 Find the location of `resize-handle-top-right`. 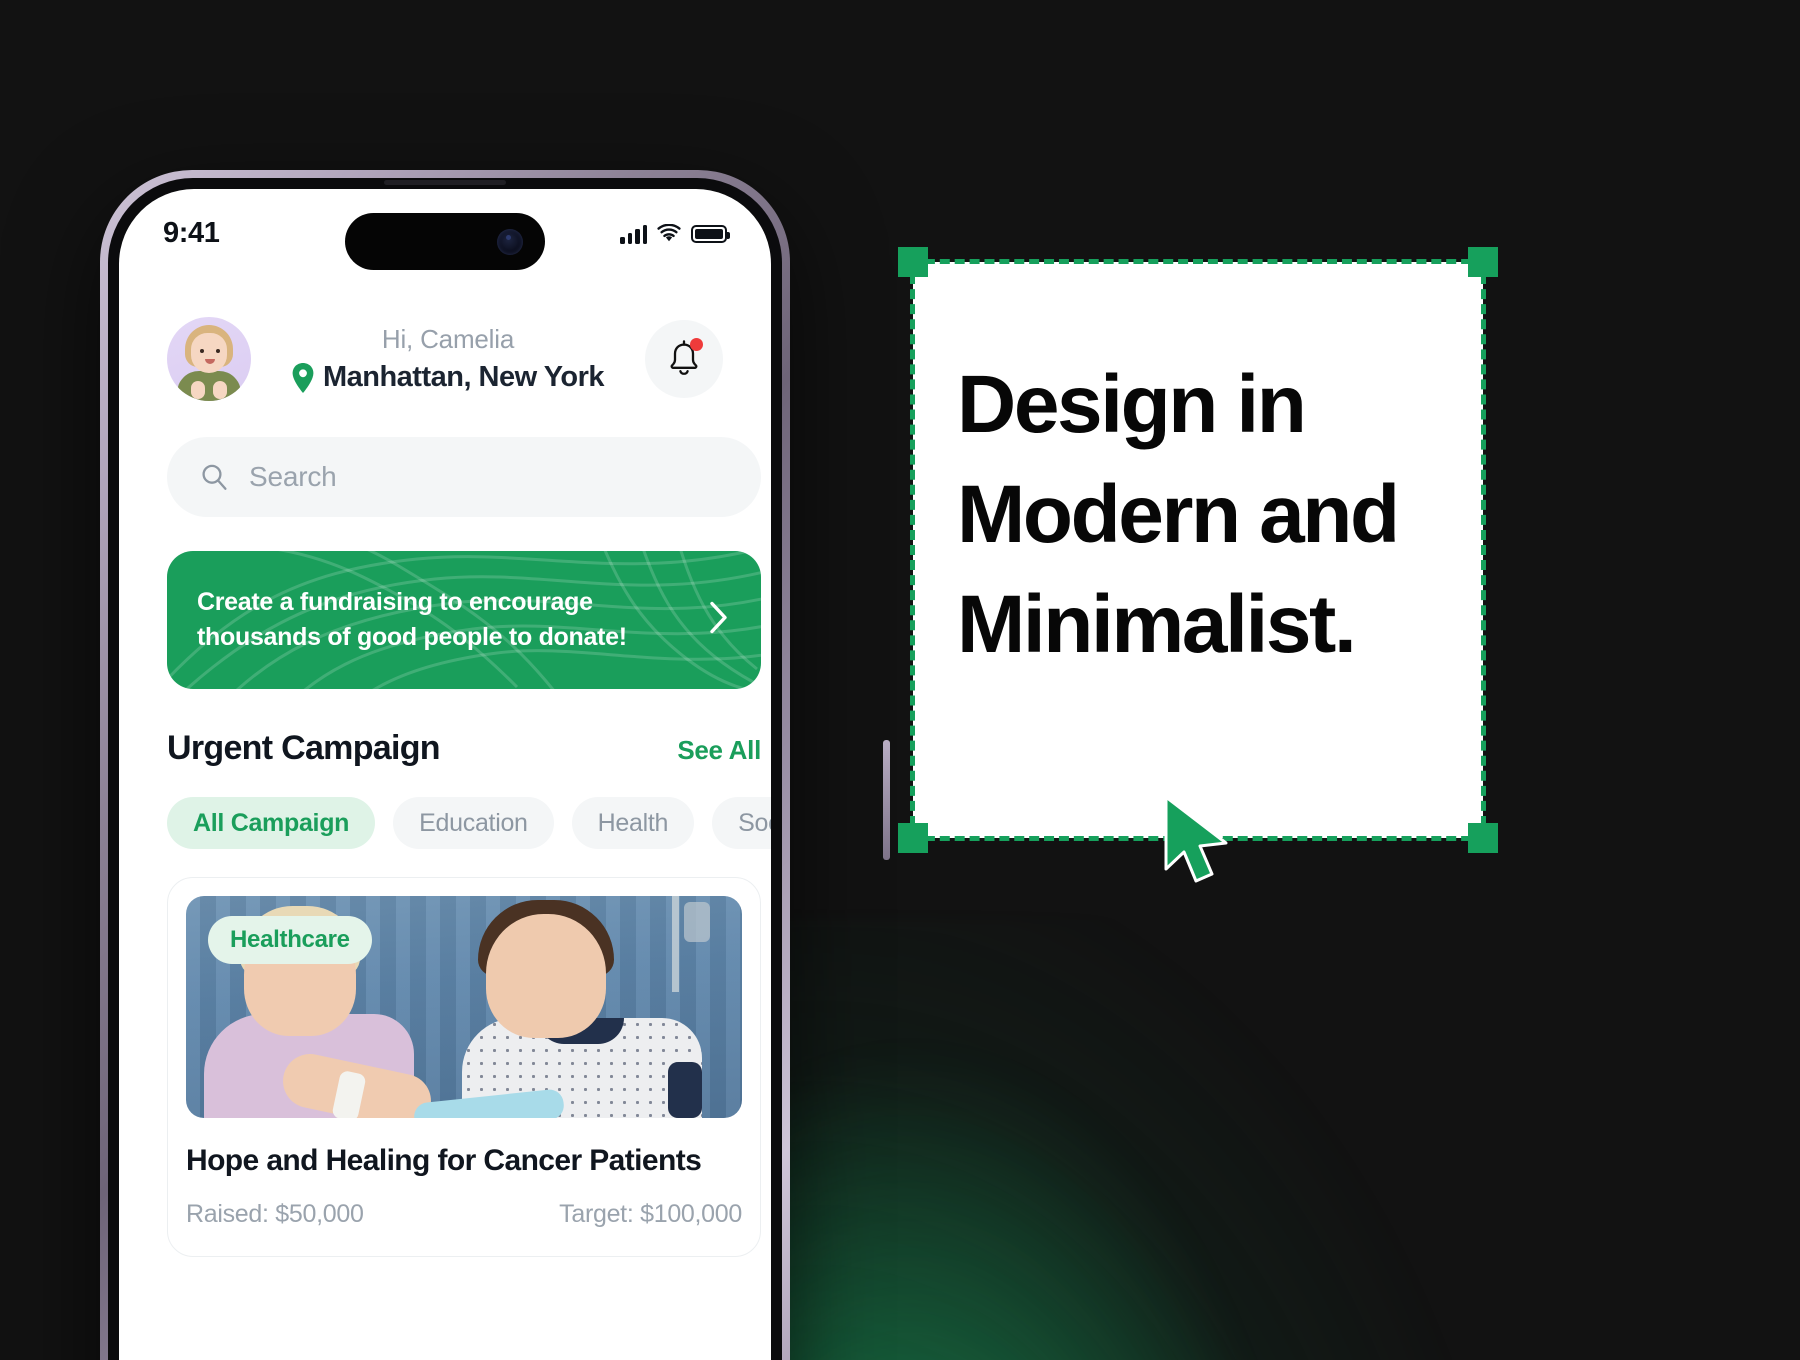

resize-handle-top-right is located at coordinates (1483, 262).